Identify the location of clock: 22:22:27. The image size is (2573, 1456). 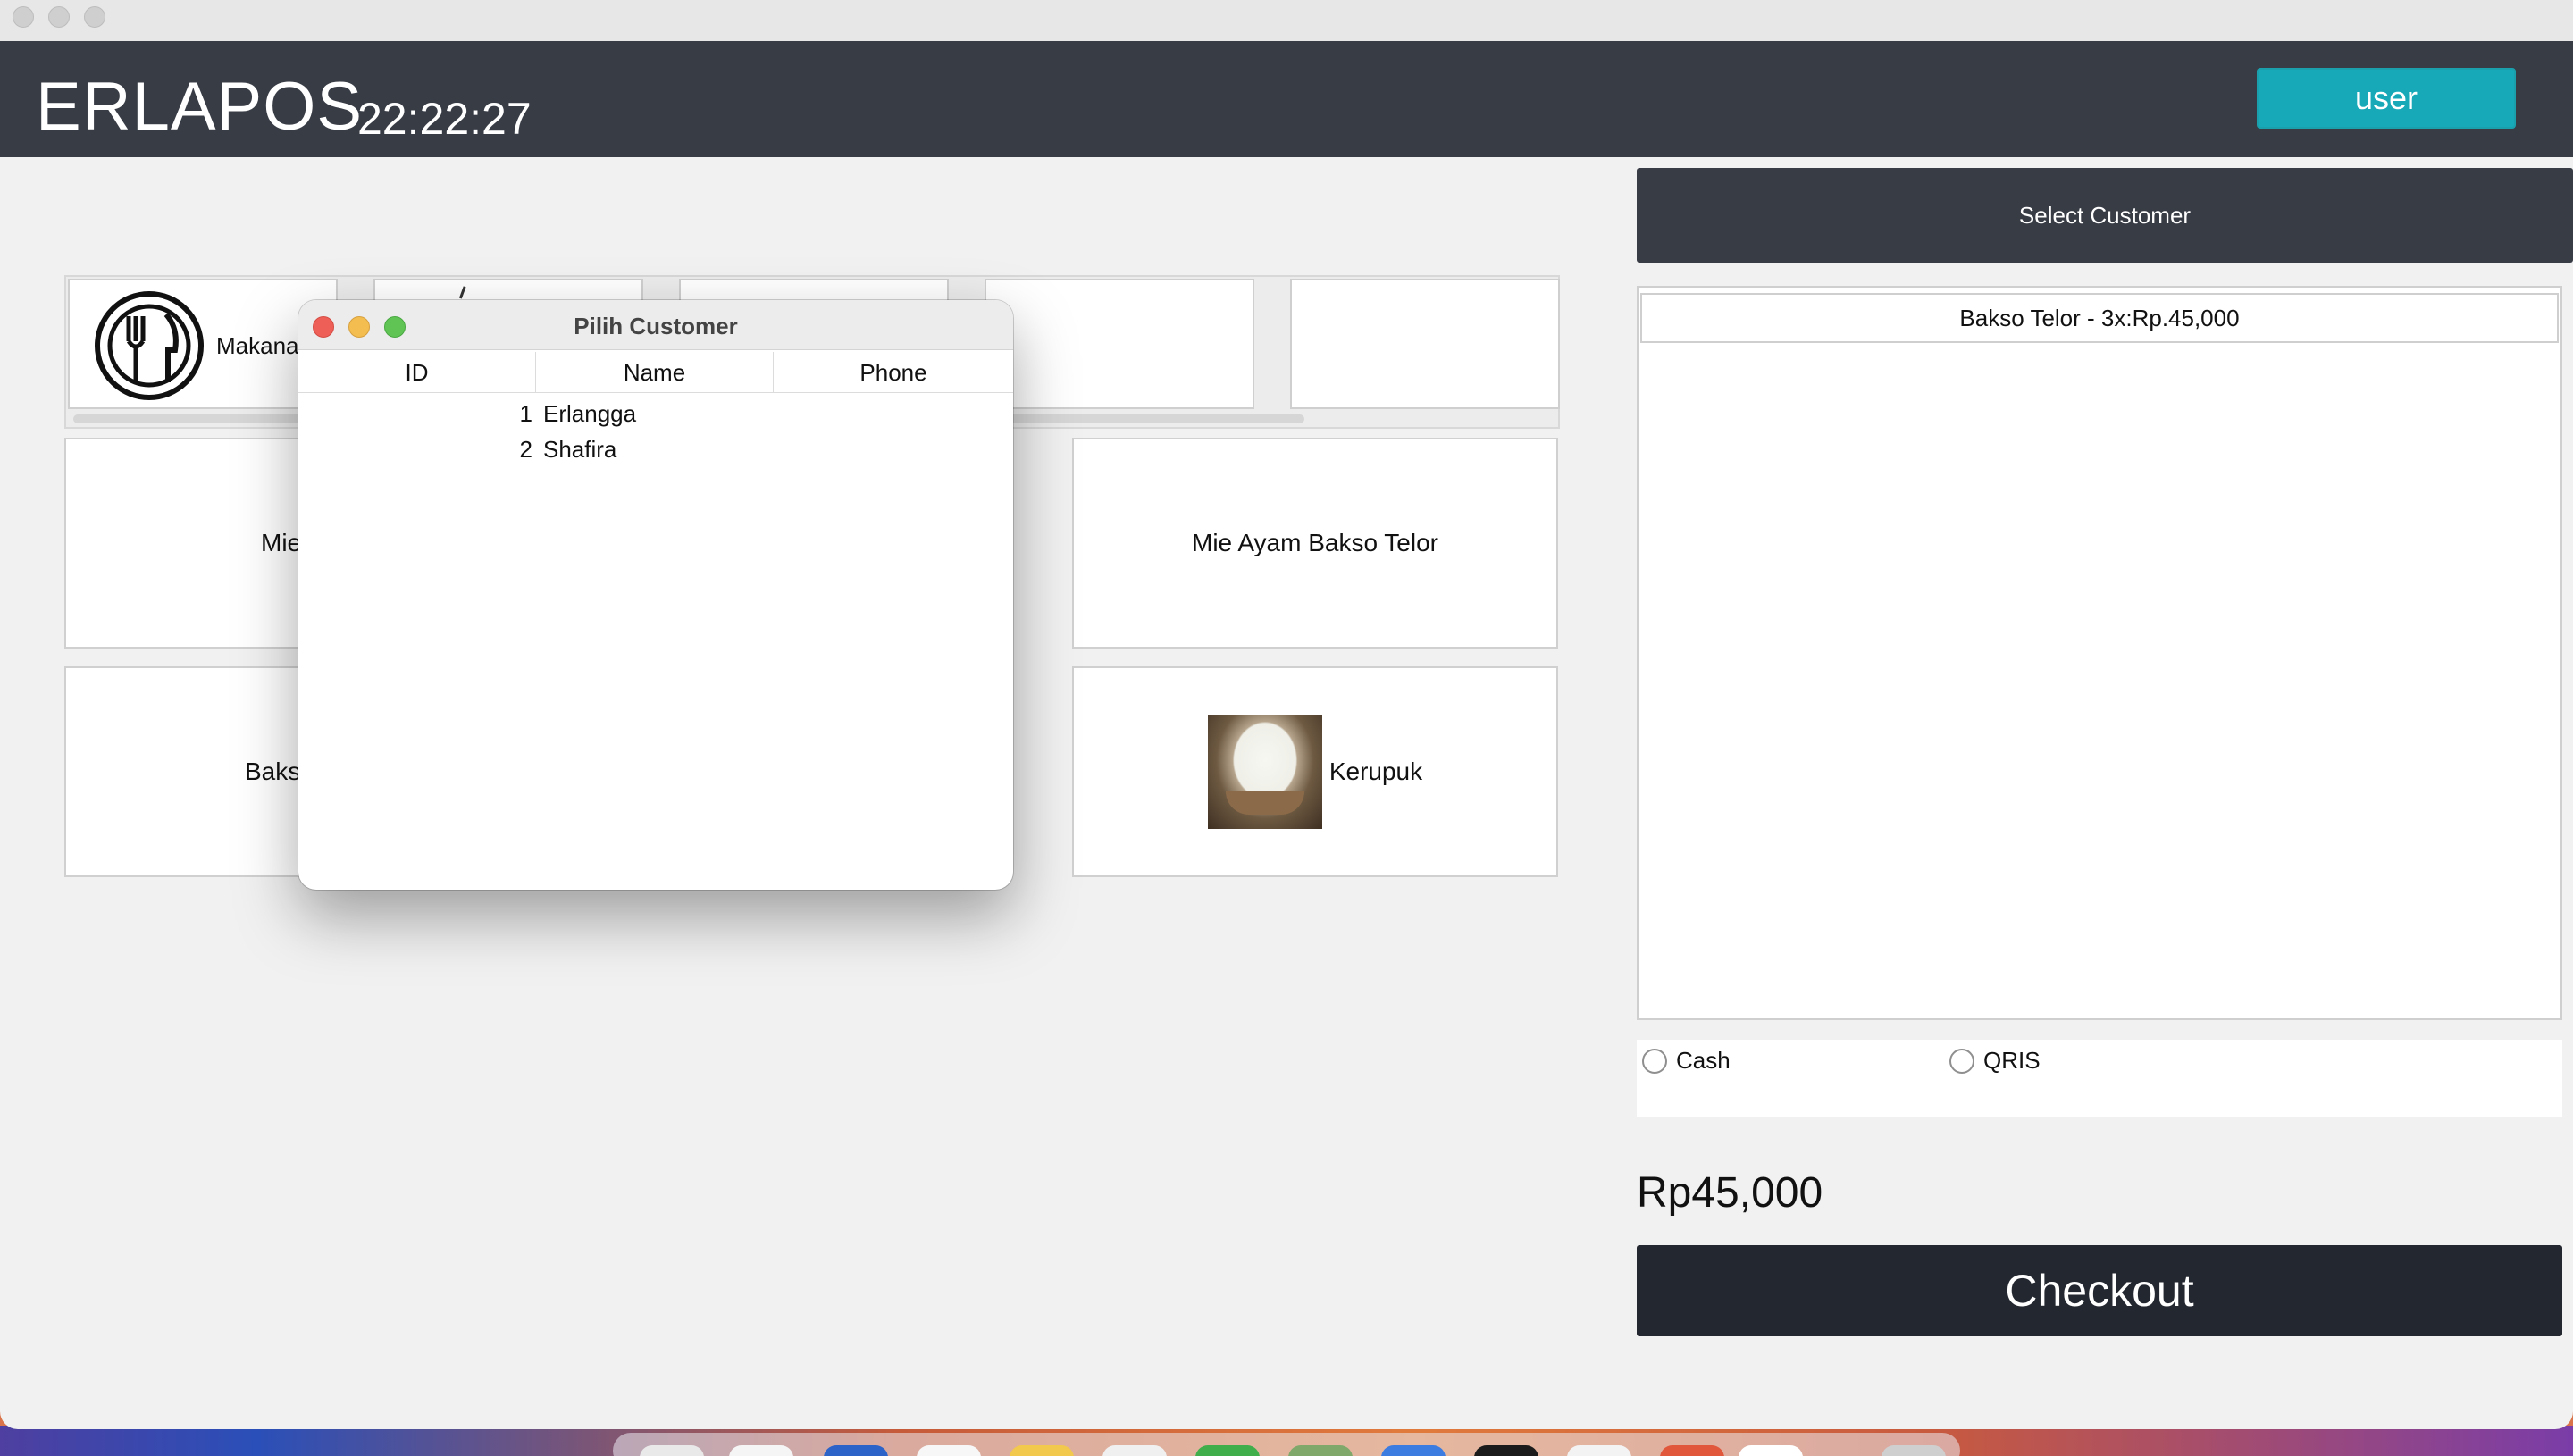
(444, 119).